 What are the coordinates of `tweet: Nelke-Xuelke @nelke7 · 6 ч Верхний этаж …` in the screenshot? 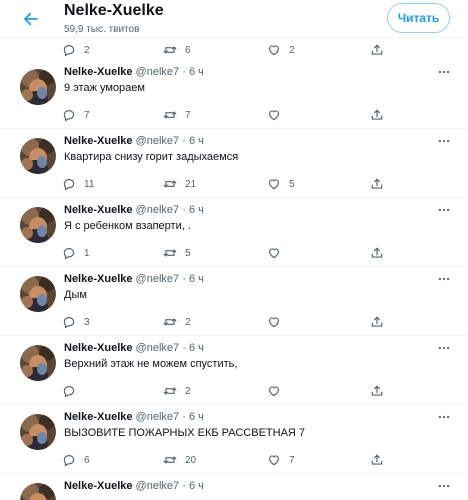 It's located at (234, 371).